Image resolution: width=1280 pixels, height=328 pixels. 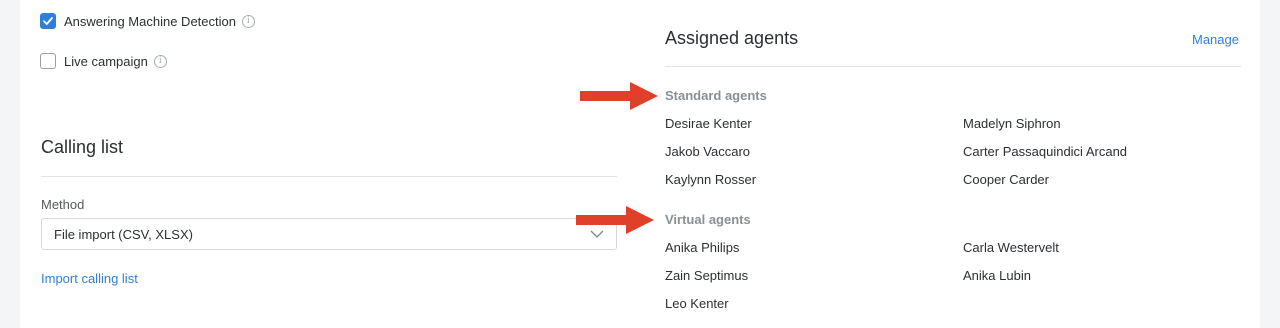 What do you see at coordinates (711, 179) in the screenshot?
I see `agent-name: Kaylynn Rosser` at bounding box center [711, 179].